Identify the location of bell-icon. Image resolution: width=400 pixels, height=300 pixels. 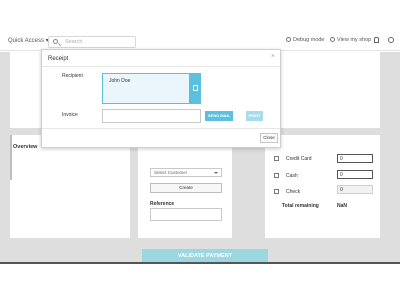
(376, 40).